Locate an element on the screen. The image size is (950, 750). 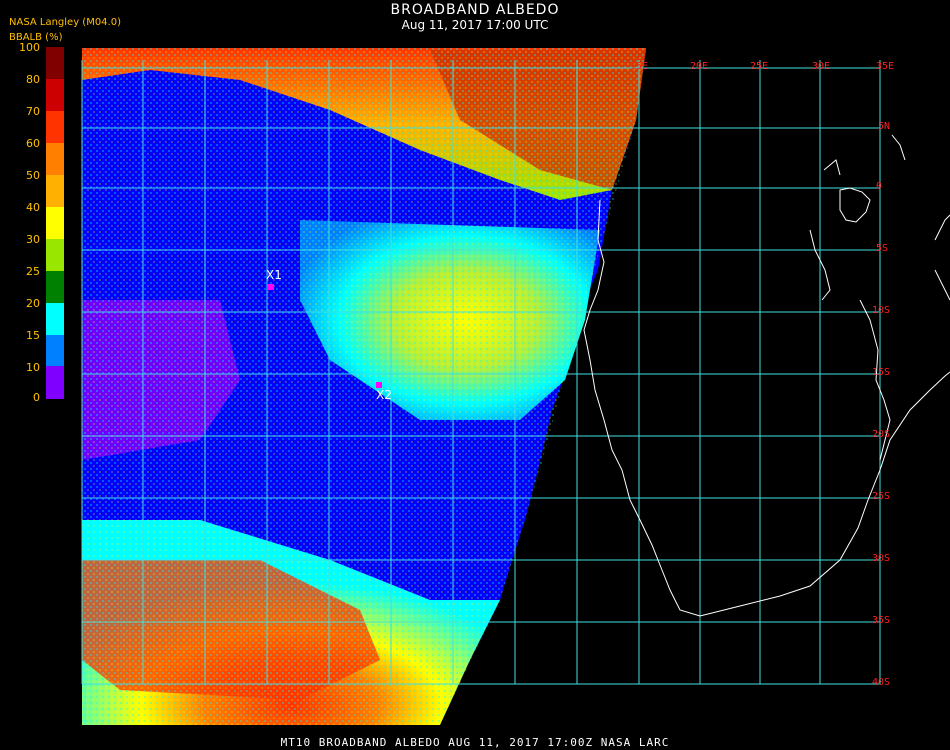
lat-label: 40S is located at coordinates (881, 682).